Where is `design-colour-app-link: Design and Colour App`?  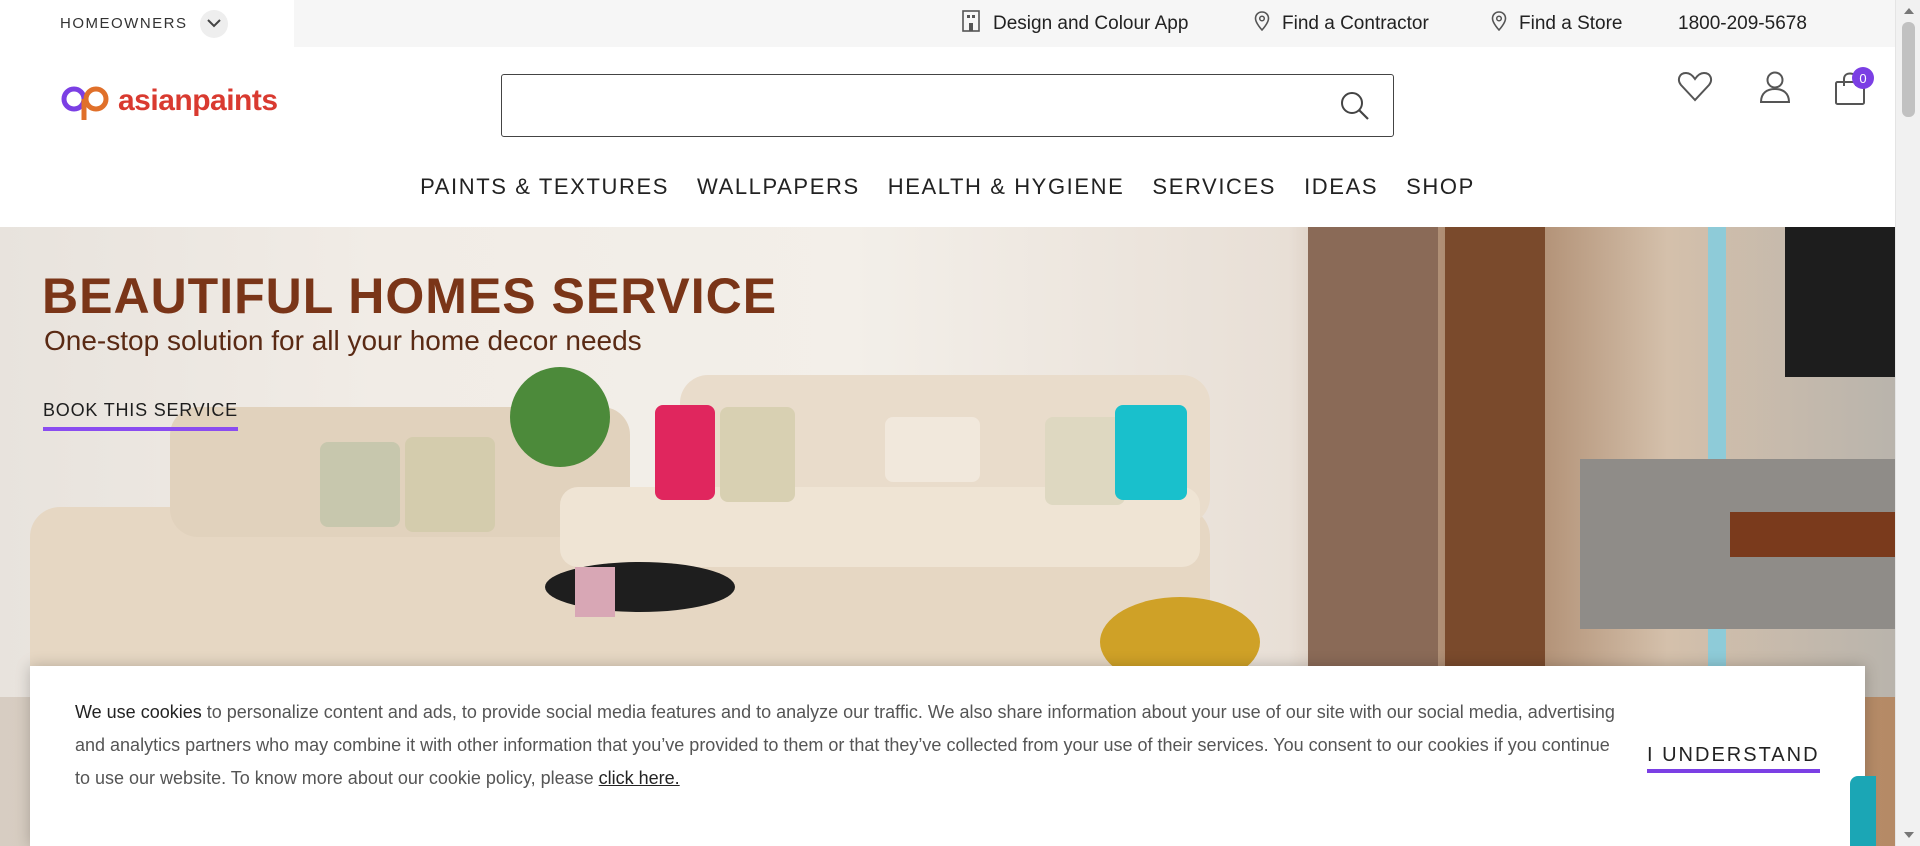
design-colour-app-link: Design and Colour App is located at coordinates (1074, 23).